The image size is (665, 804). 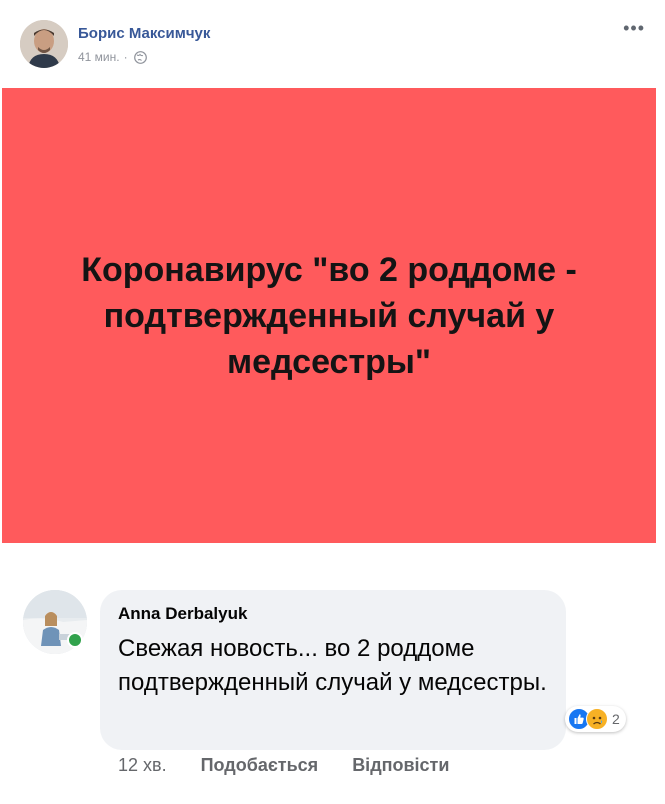 I want to click on post-header: Борис Максимчук 41 мин. · •••, so click(x=332, y=44).